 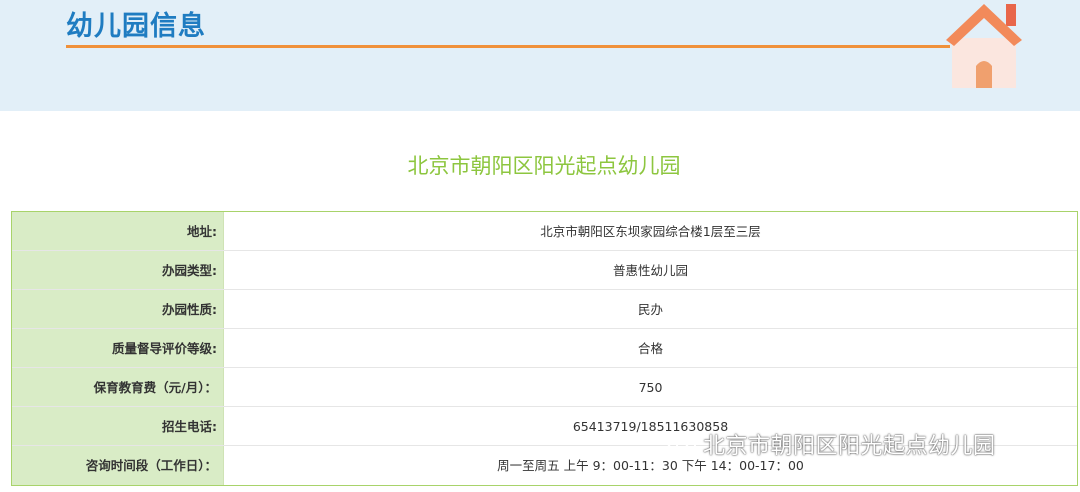 What do you see at coordinates (118, 426) in the screenshot?
I see `row-label: 招生电话:` at bounding box center [118, 426].